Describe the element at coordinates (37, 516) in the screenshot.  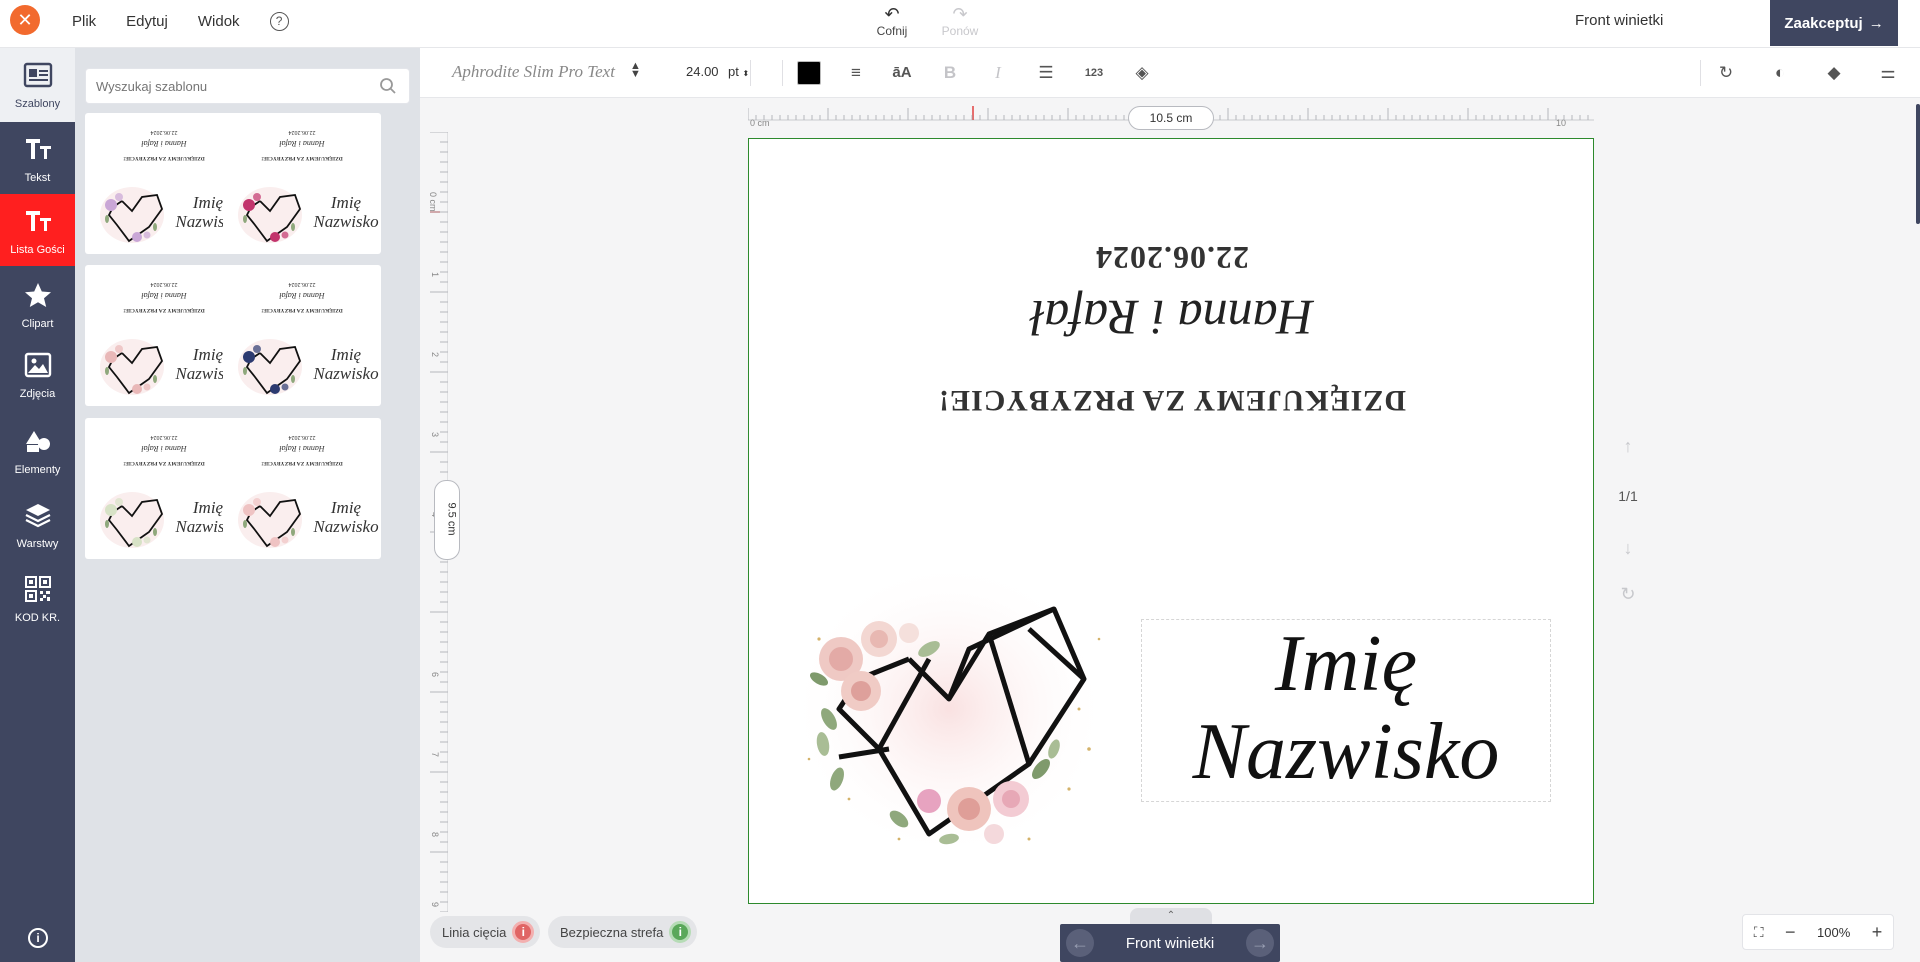
I see `layers-icon` at that location.